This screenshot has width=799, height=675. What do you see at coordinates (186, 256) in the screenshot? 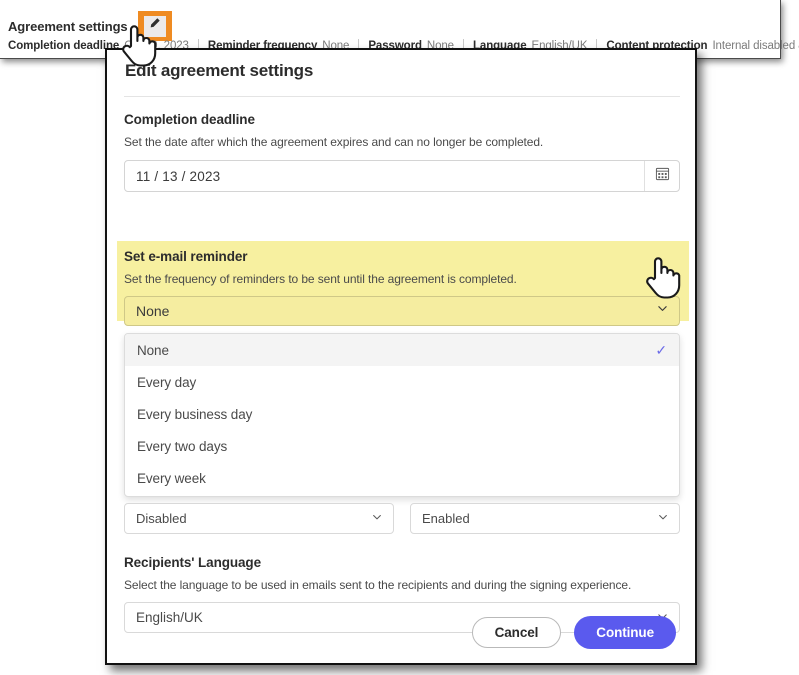
I see `email-reminder-heading: Set e-mail reminder` at bounding box center [186, 256].